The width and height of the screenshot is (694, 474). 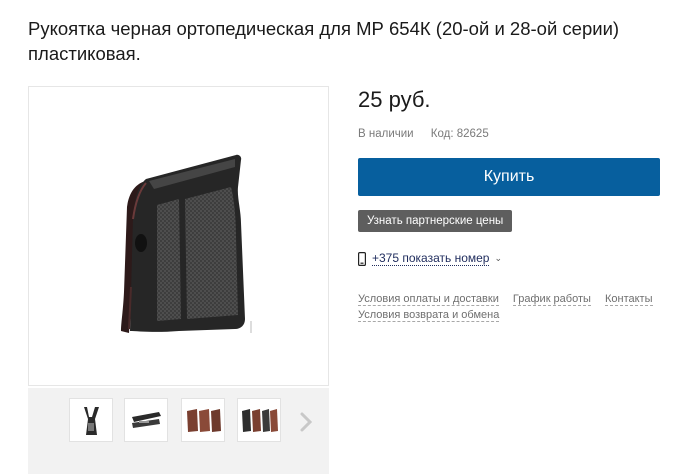 I want to click on thumbnail-grip-parts-image, so click(x=146, y=420).